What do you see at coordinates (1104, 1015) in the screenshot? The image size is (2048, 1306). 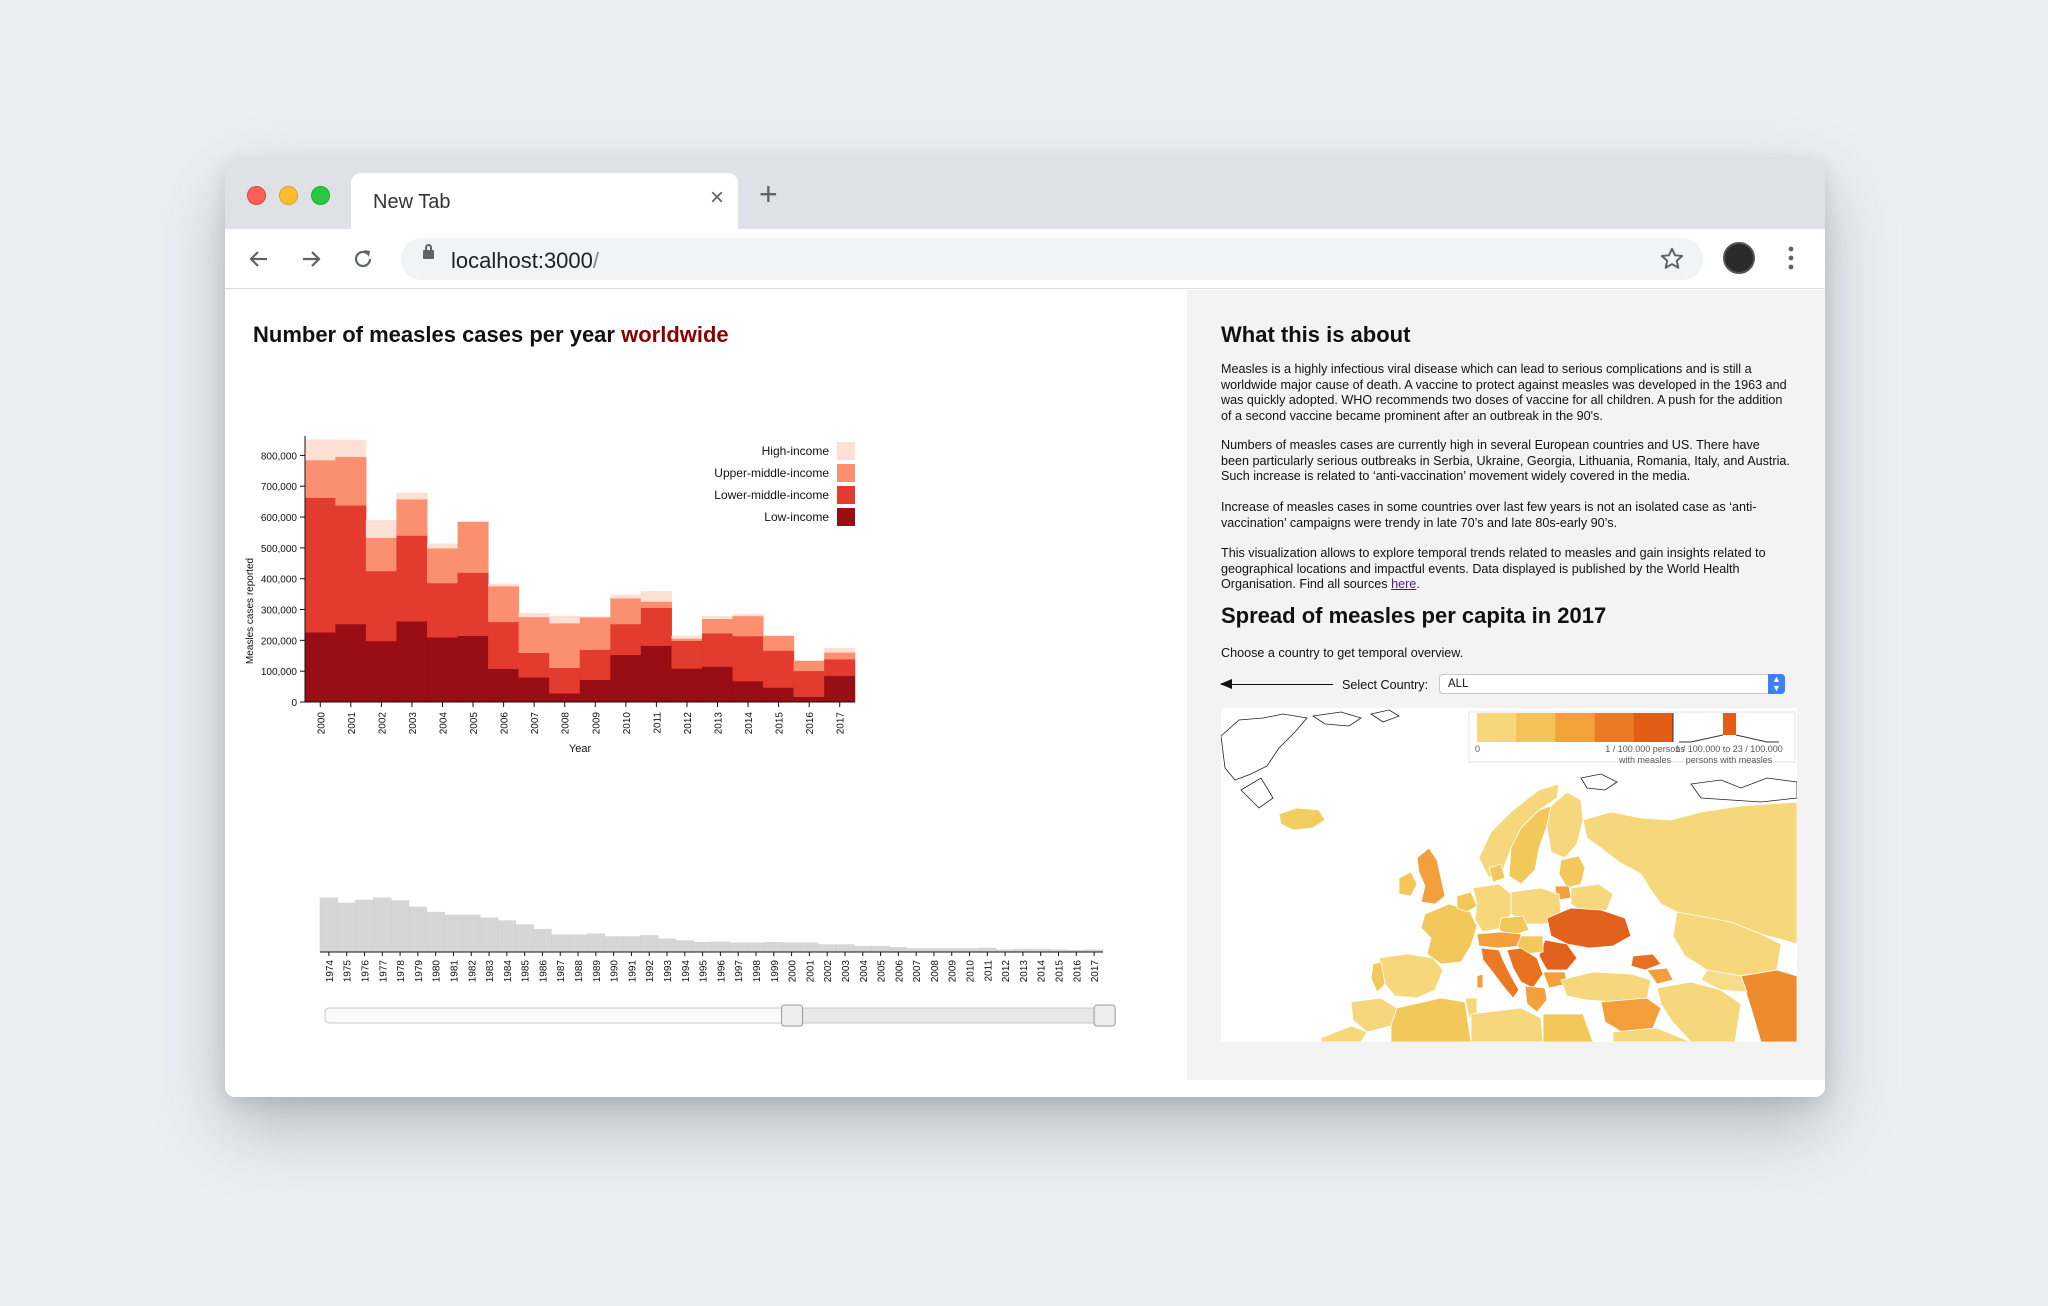 I see `brush-handle-right` at bounding box center [1104, 1015].